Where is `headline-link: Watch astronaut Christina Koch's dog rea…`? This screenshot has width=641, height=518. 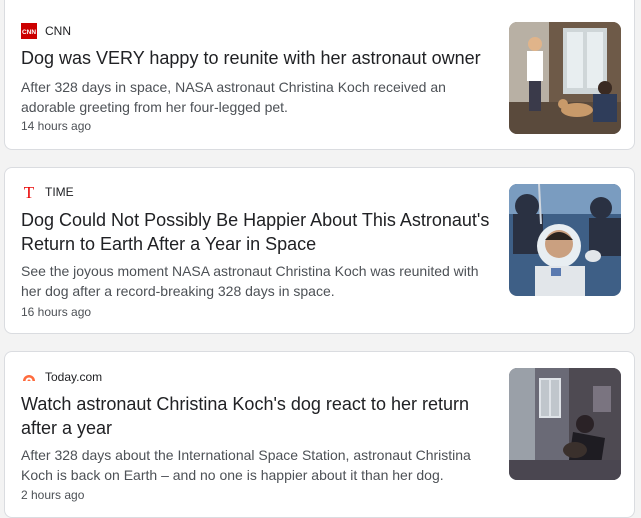 headline-link: Watch astronaut Christina Koch's dog rea… is located at coordinates (257, 416).